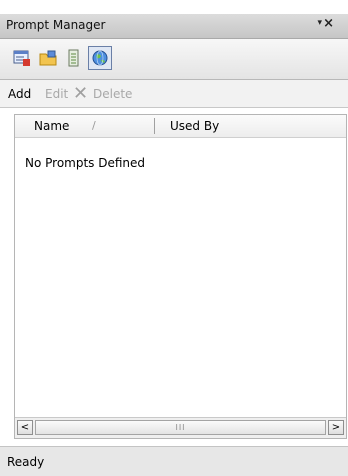 This screenshot has height=476, width=348. I want to click on status-bar: Ready, so click(174, 461).